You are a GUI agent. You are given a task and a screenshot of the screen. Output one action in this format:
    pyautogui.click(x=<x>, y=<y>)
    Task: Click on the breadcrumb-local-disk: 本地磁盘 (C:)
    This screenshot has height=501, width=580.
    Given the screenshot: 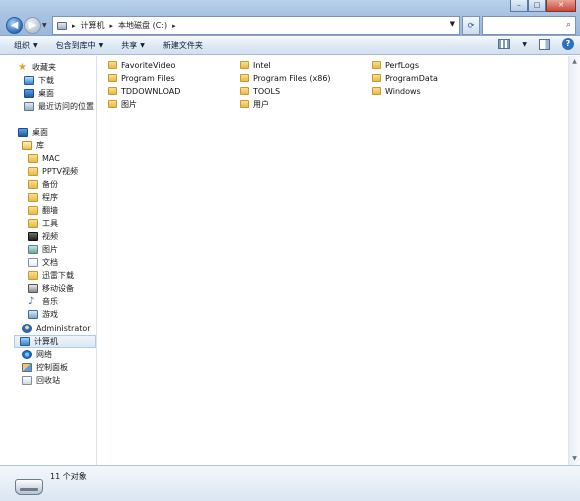 What is the action you would take?
    pyautogui.click(x=142, y=25)
    